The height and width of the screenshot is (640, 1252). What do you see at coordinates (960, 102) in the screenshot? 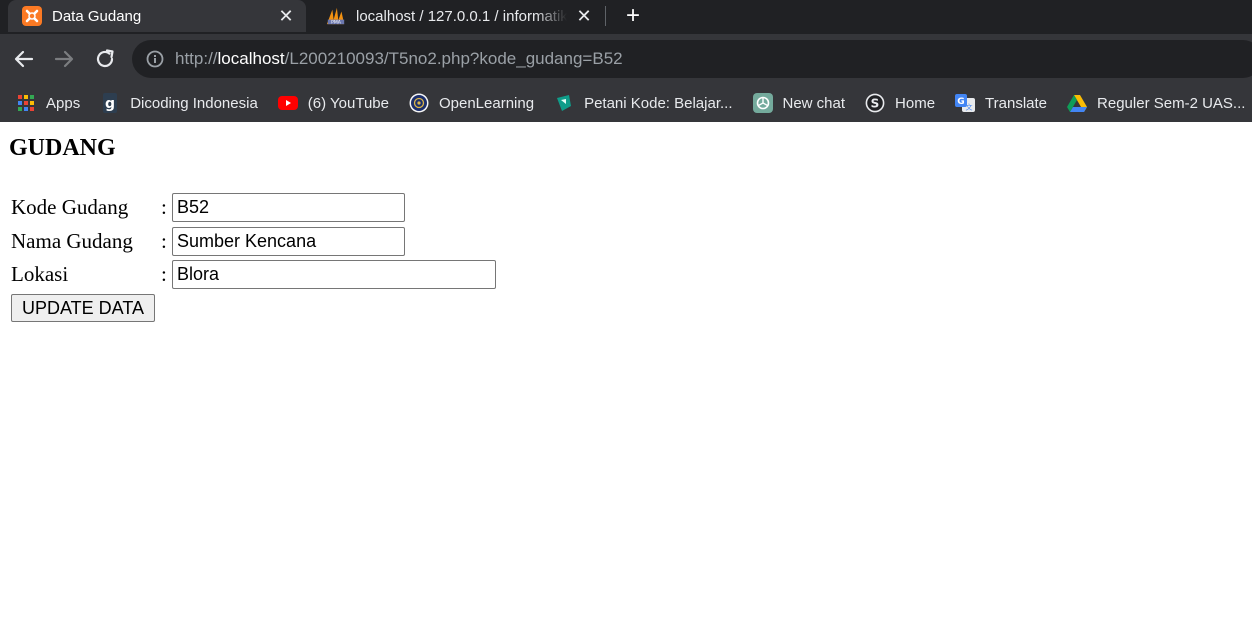
I see `svg-text: G` at bounding box center [960, 102].